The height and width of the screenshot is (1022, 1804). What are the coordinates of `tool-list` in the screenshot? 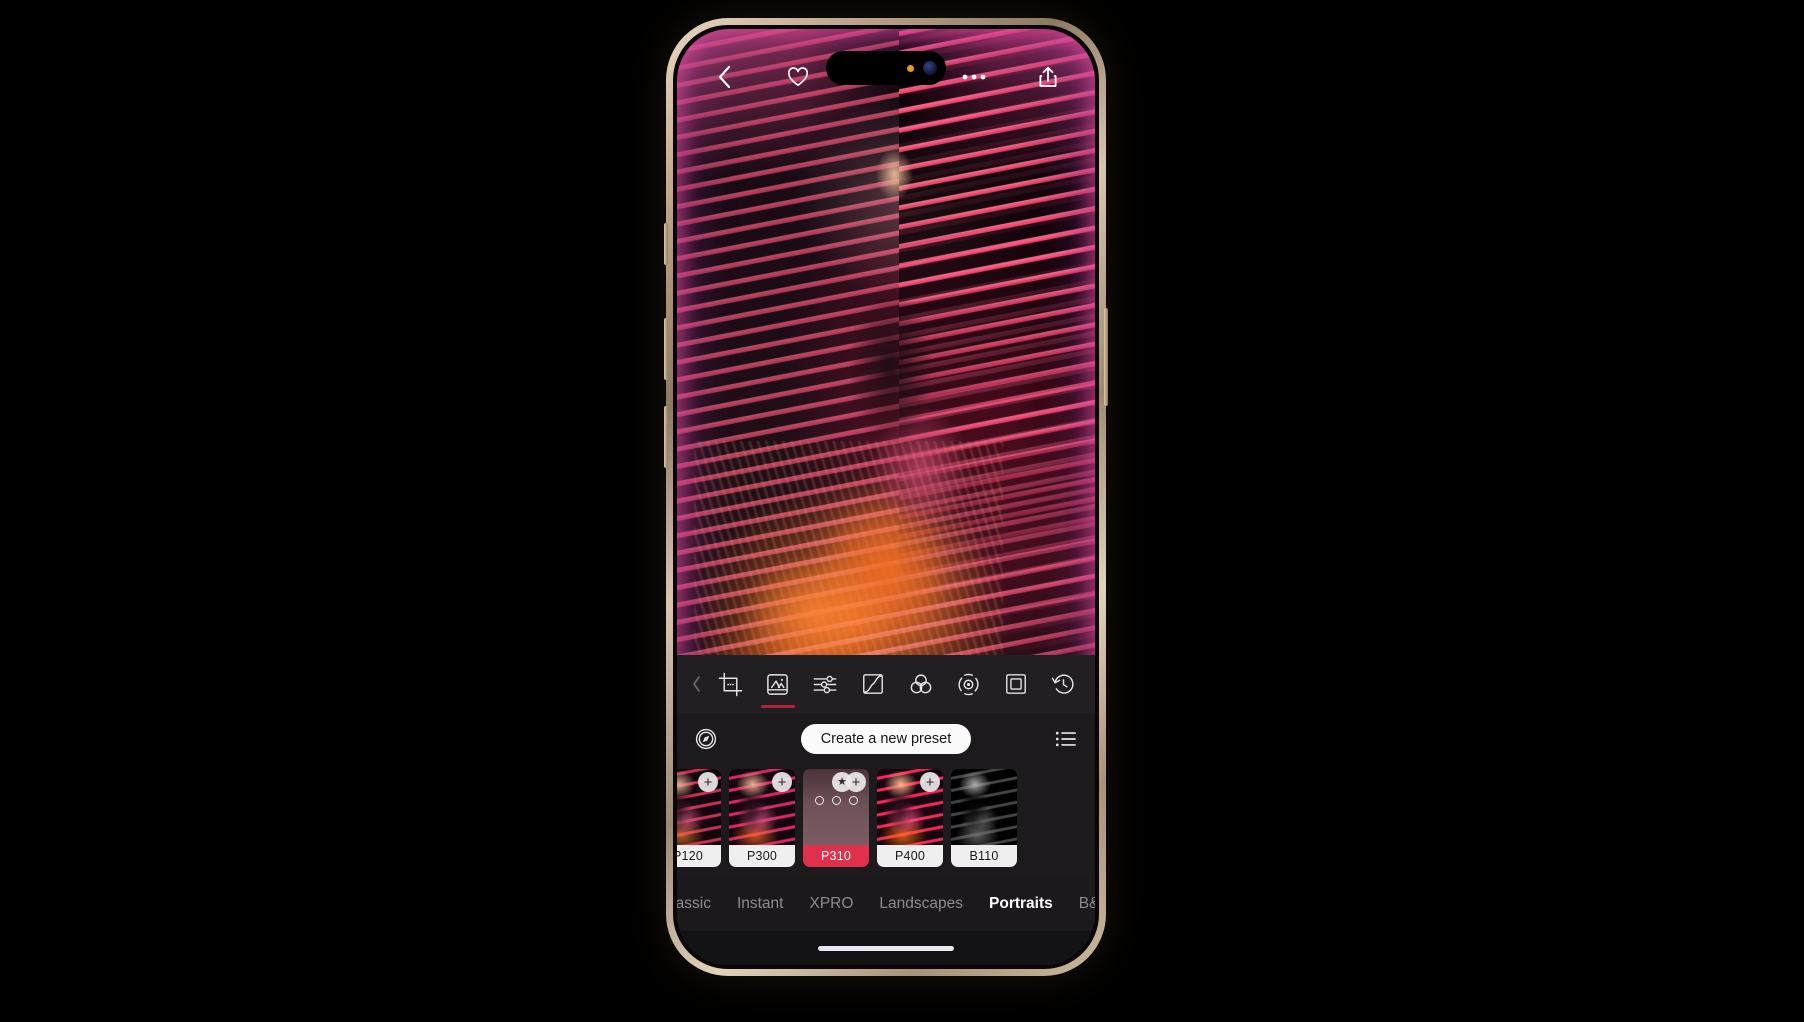 It's located at (897, 684).